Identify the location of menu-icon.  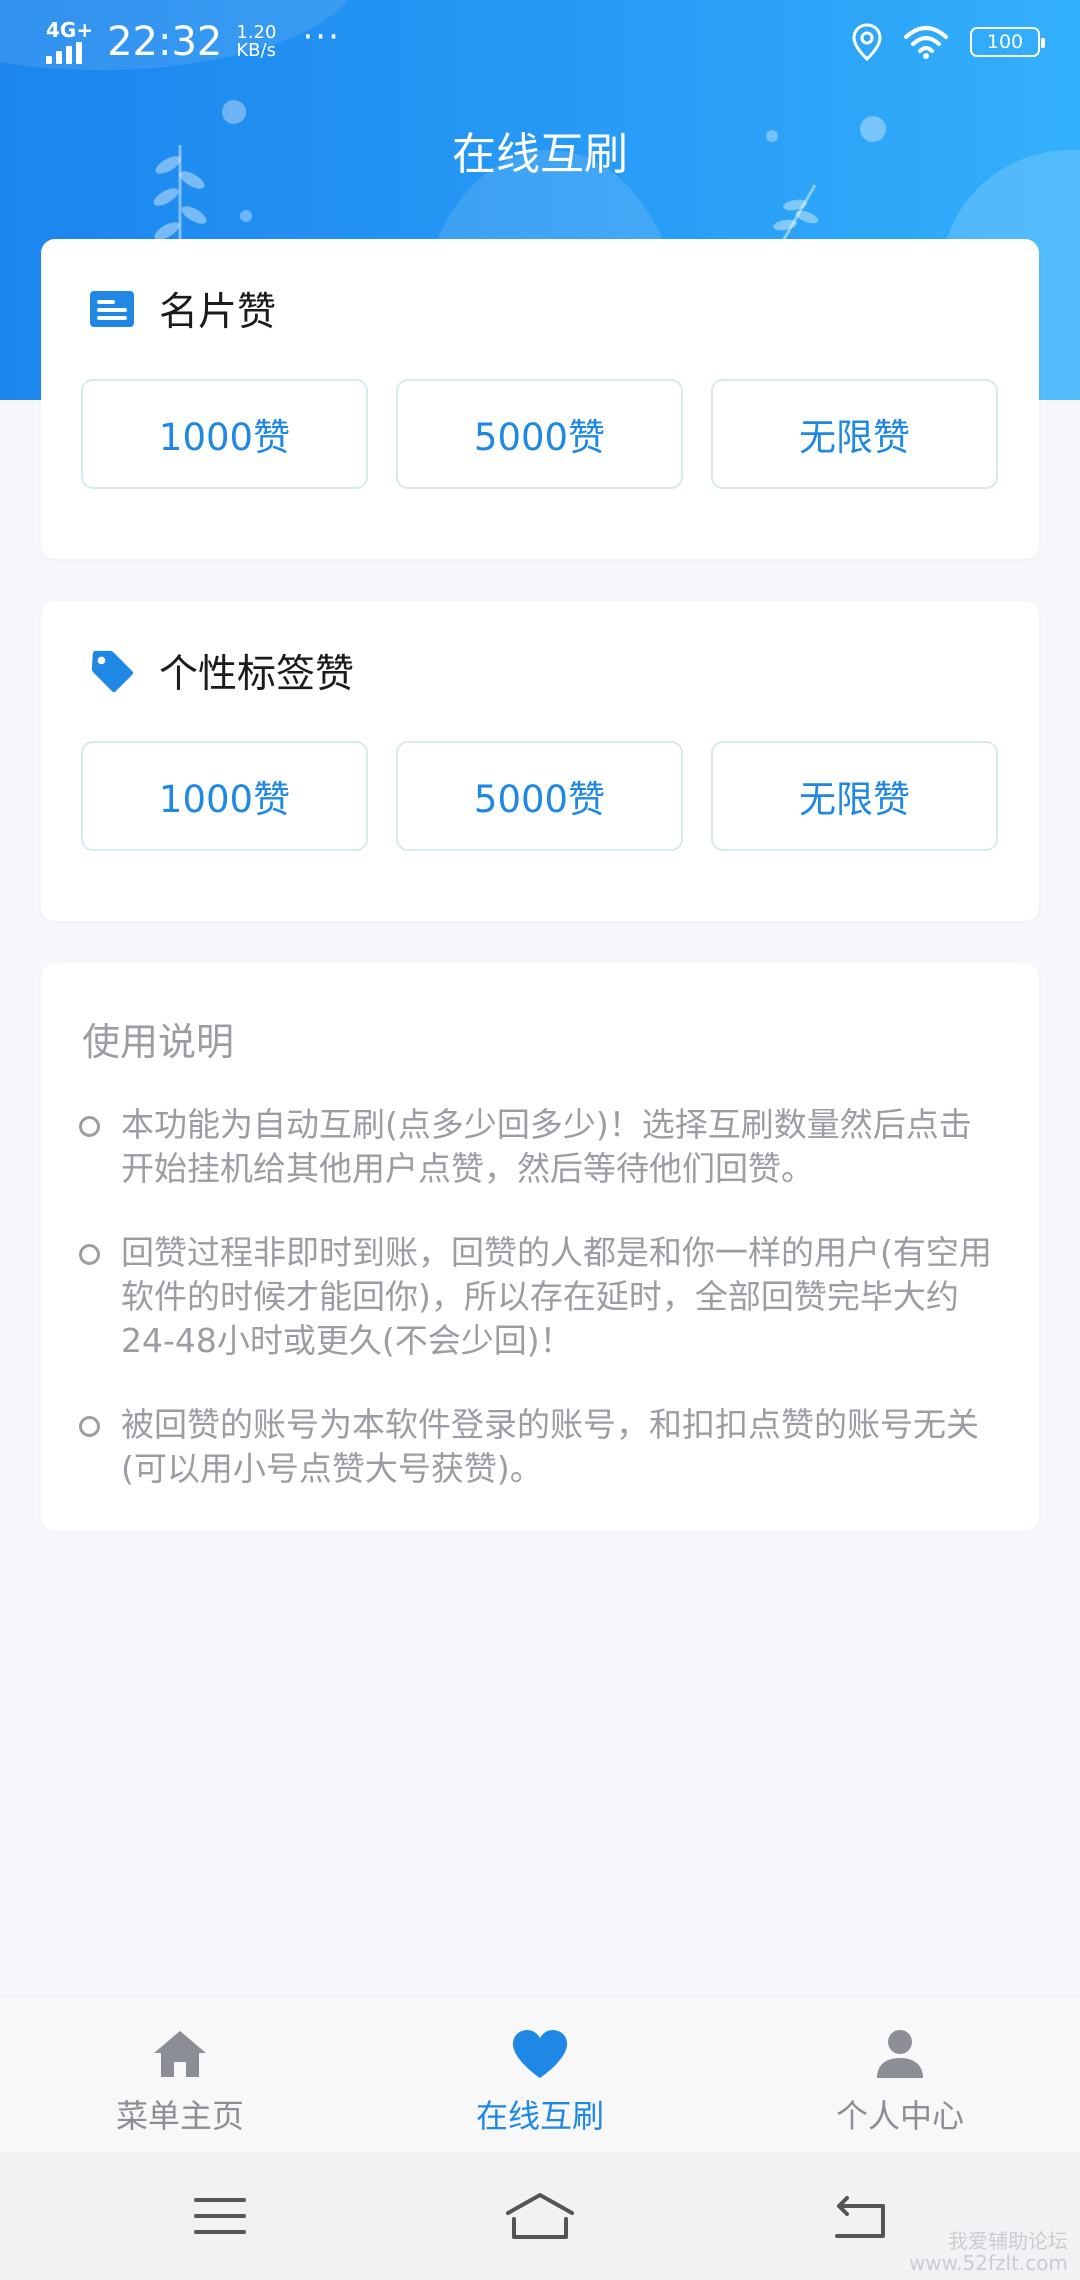
(220, 2216).